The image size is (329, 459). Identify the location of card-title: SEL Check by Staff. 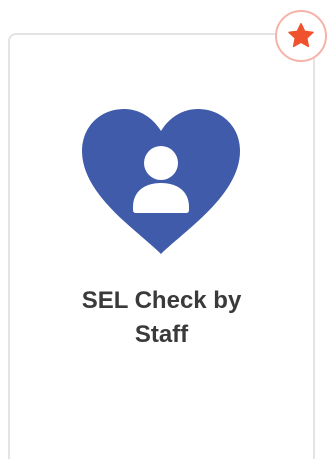
(161, 318).